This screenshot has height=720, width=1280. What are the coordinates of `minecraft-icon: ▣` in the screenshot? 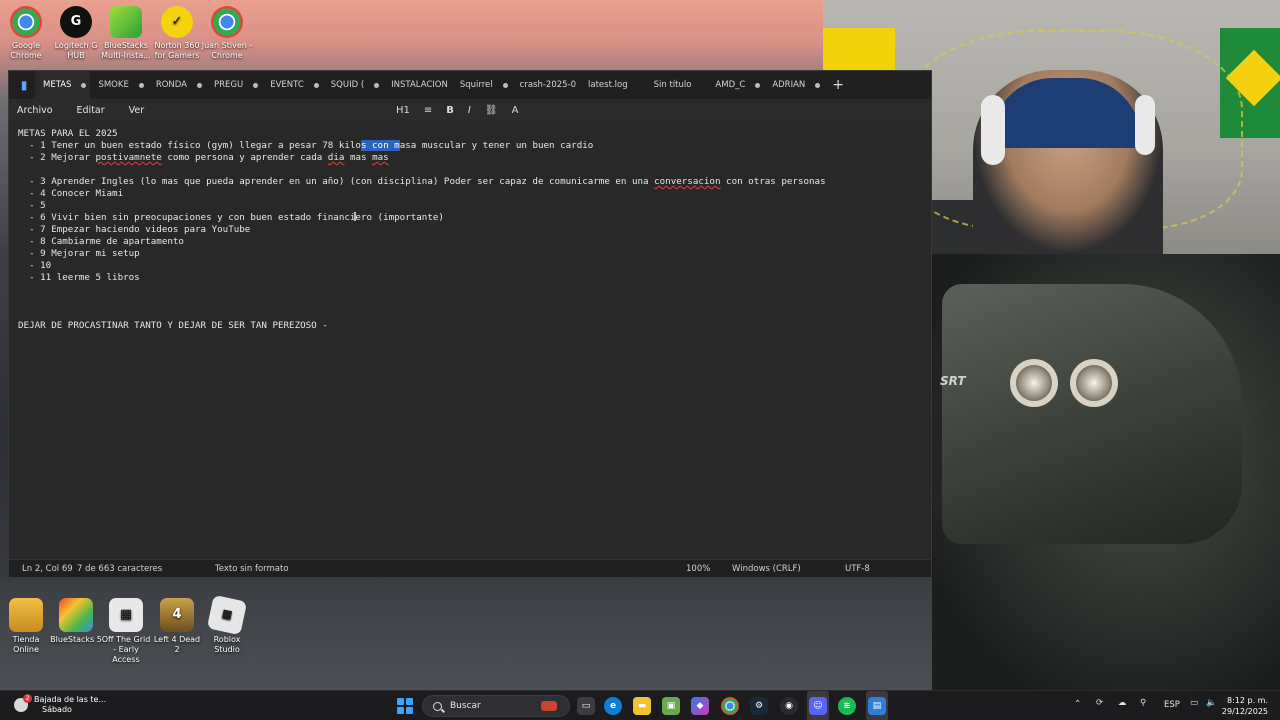 It's located at (671, 706).